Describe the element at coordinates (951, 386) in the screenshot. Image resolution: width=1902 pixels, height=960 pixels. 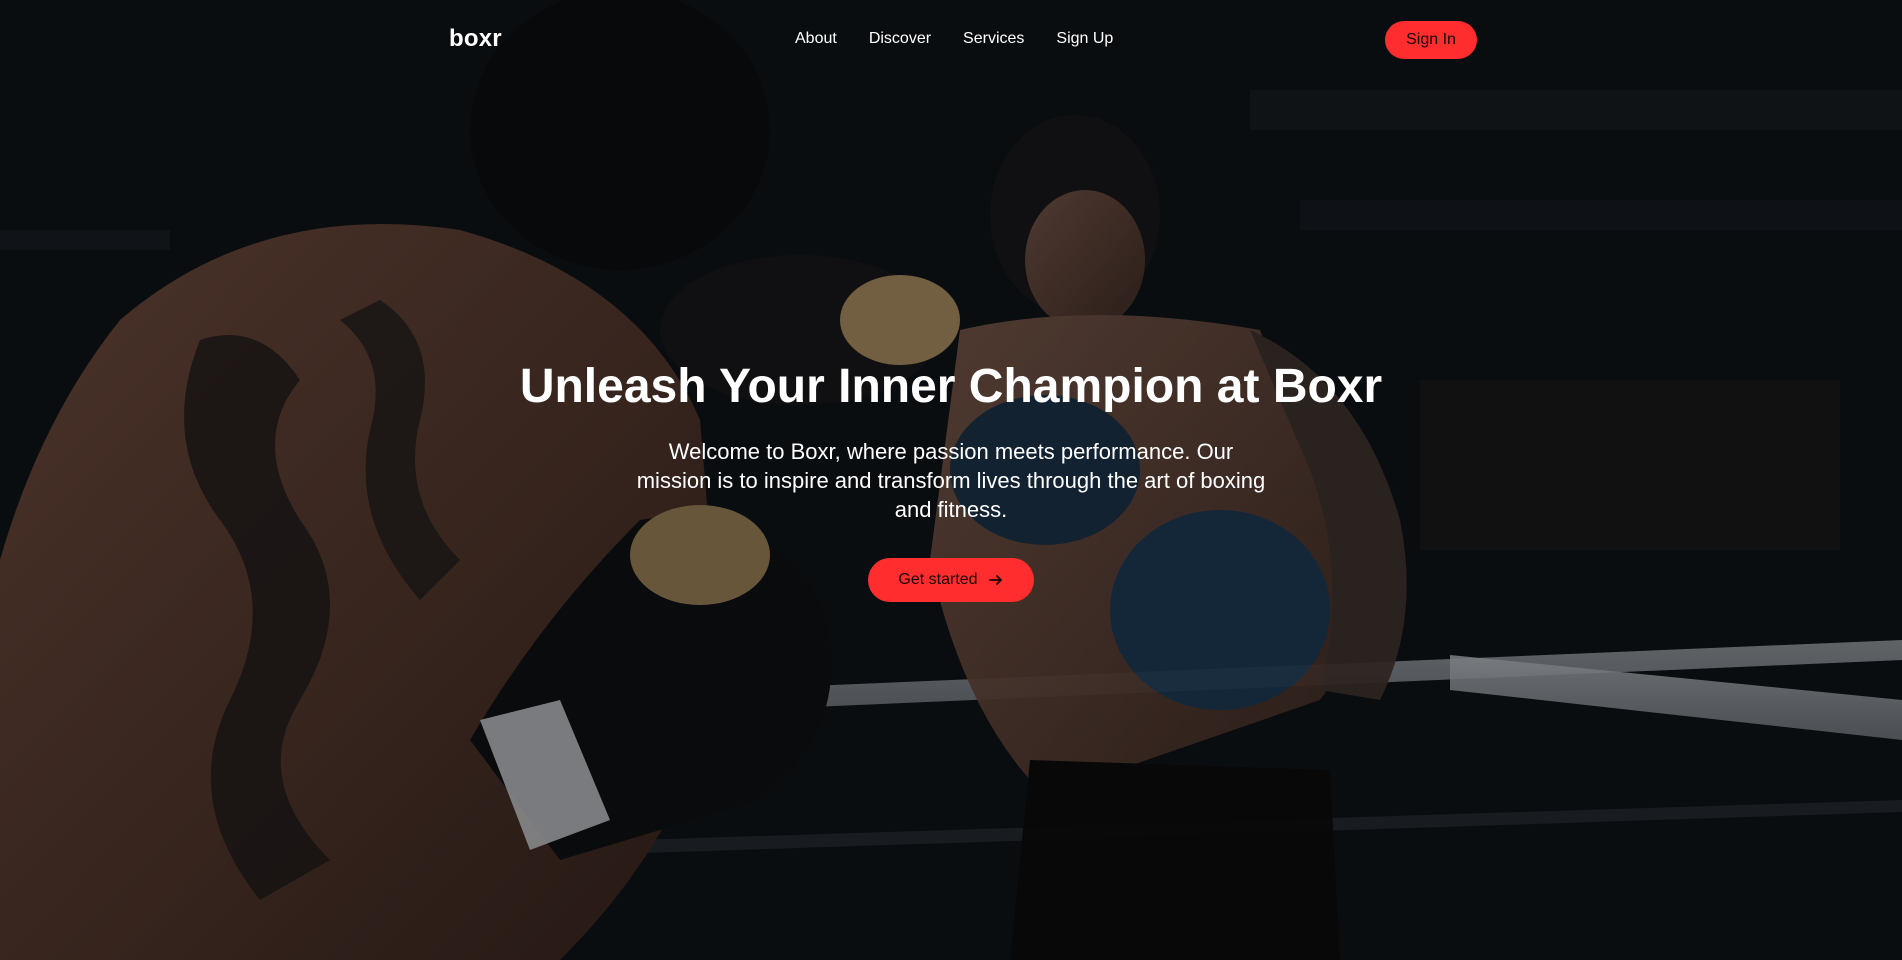
I see `hero-headline: Unleash Your Inner Champion at Boxr` at that location.